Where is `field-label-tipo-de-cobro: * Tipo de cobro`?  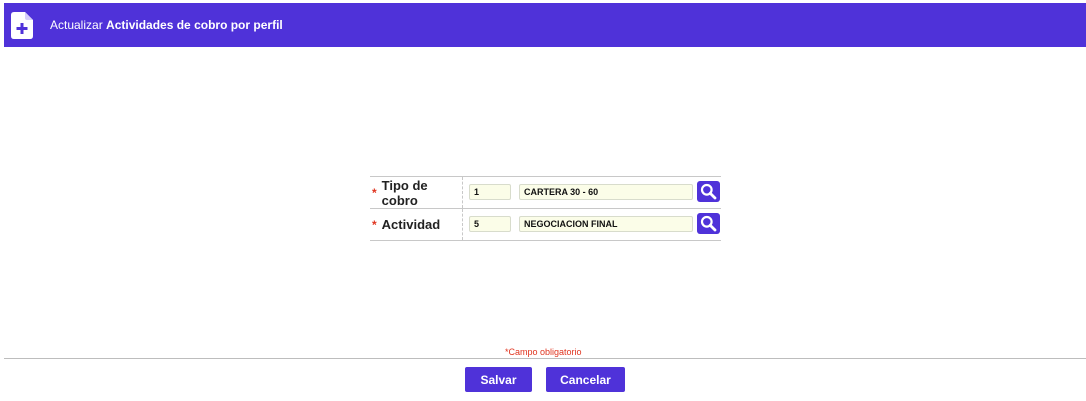 field-label-tipo-de-cobro: * Tipo de cobro is located at coordinates (416, 192).